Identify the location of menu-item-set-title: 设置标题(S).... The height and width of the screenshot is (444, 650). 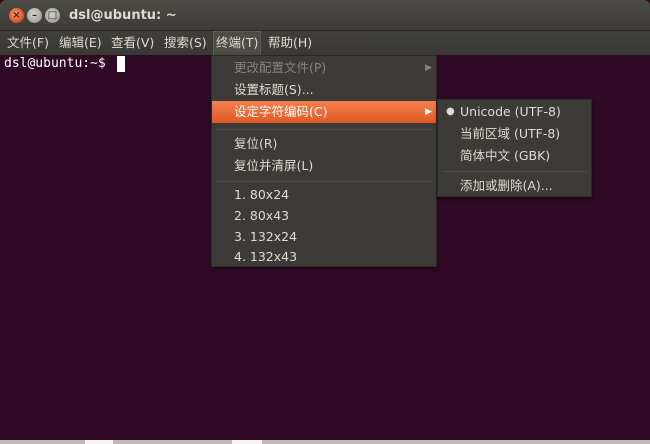
(324, 90).